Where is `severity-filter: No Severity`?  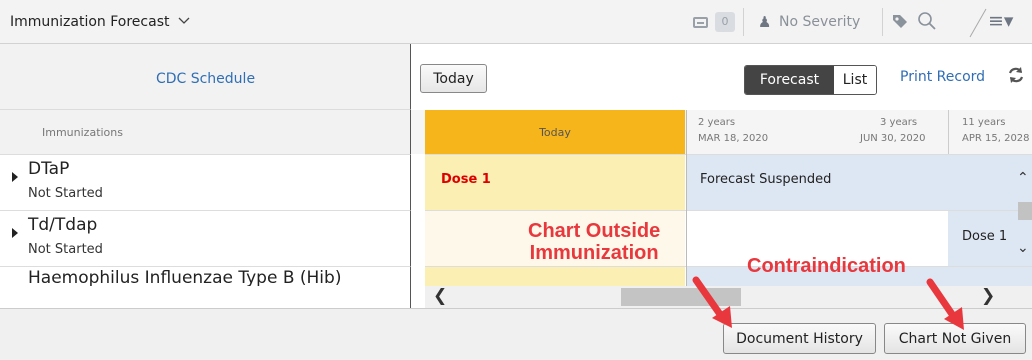
severity-filter: No Severity is located at coordinates (819, 22).